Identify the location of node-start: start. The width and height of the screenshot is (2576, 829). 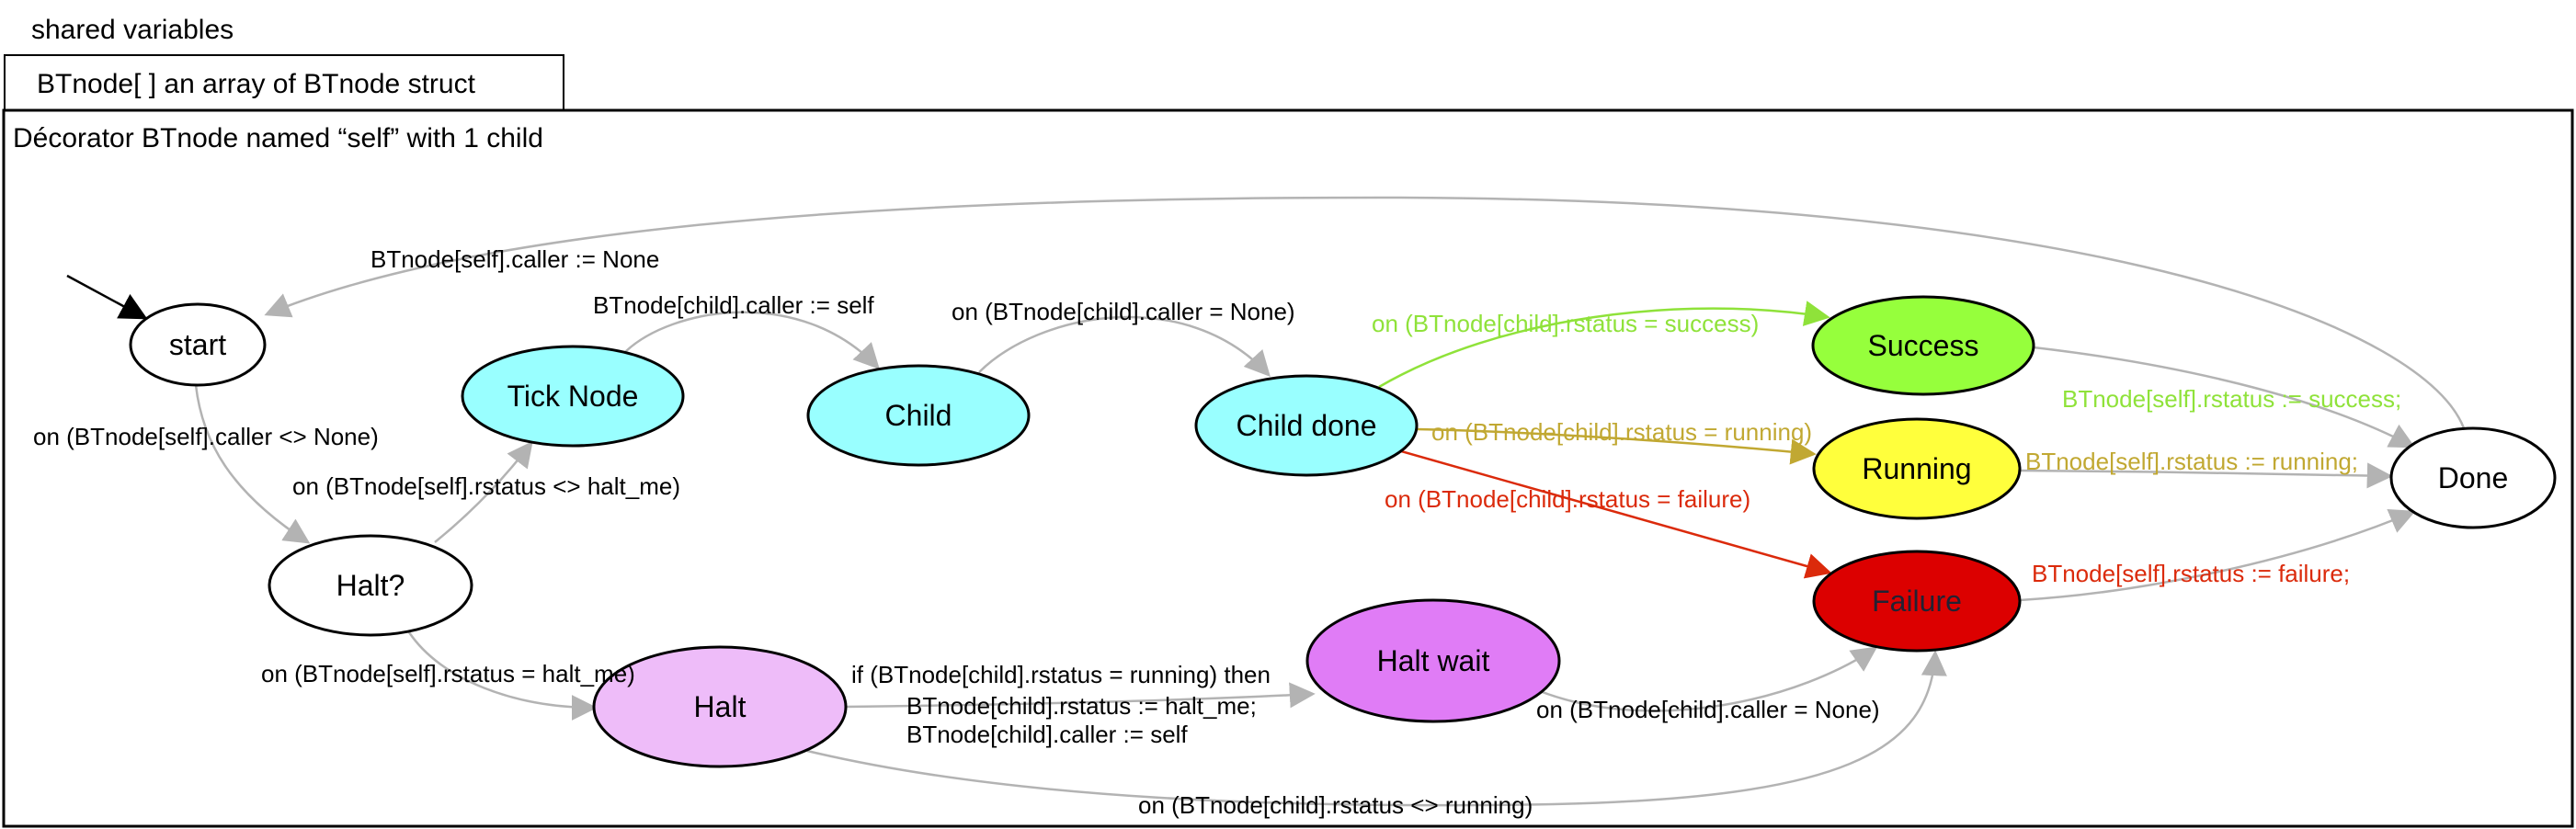
(198, 344).